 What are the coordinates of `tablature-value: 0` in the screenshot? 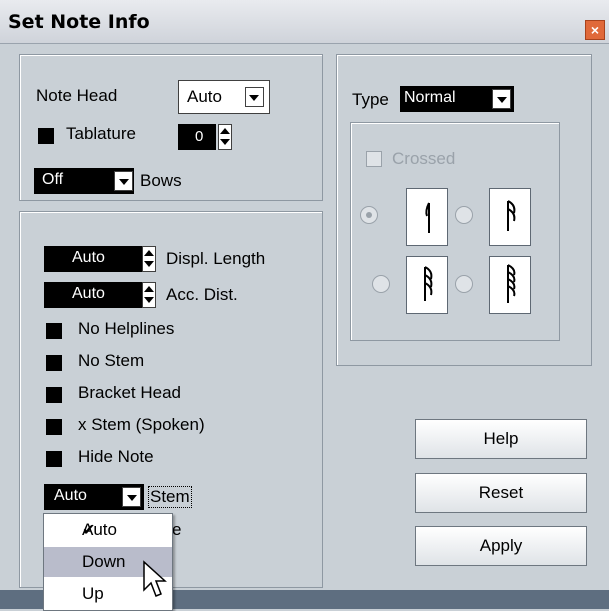 It's located at (199, 136).